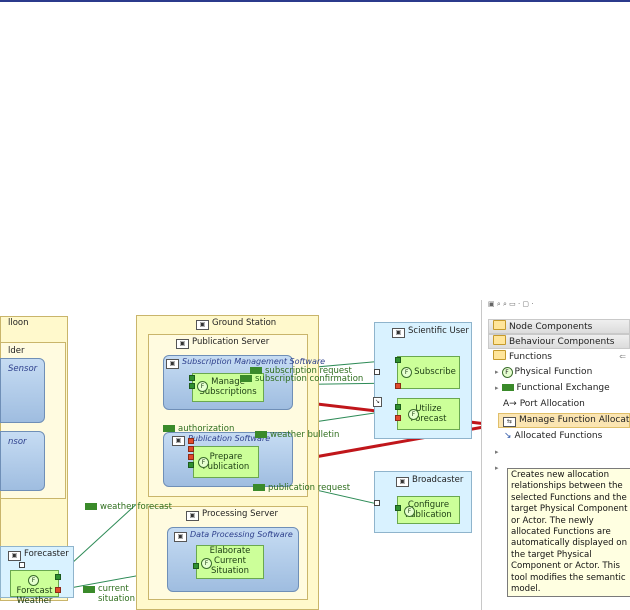 The height and width of the screenshot is (610, 630). I want to click on node-icon: ▣, so click(182, 344).